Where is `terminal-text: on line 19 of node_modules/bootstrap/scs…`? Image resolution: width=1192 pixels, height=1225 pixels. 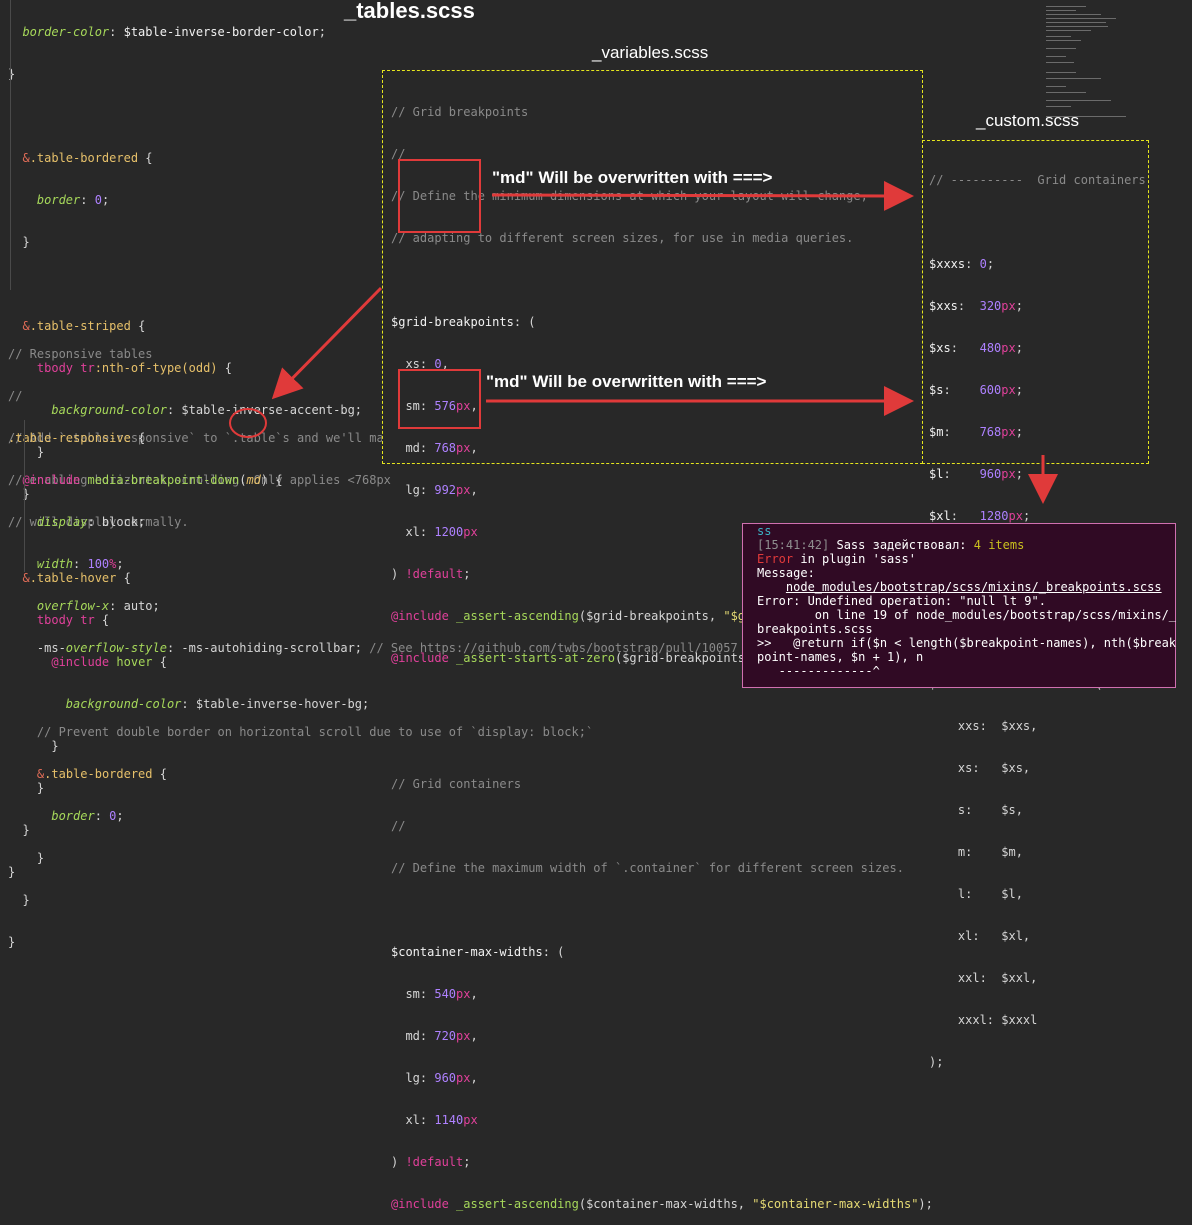 terminal-text: on line 19 of node_modules/bootstrap/scs… is located at coordinates (967, 615).